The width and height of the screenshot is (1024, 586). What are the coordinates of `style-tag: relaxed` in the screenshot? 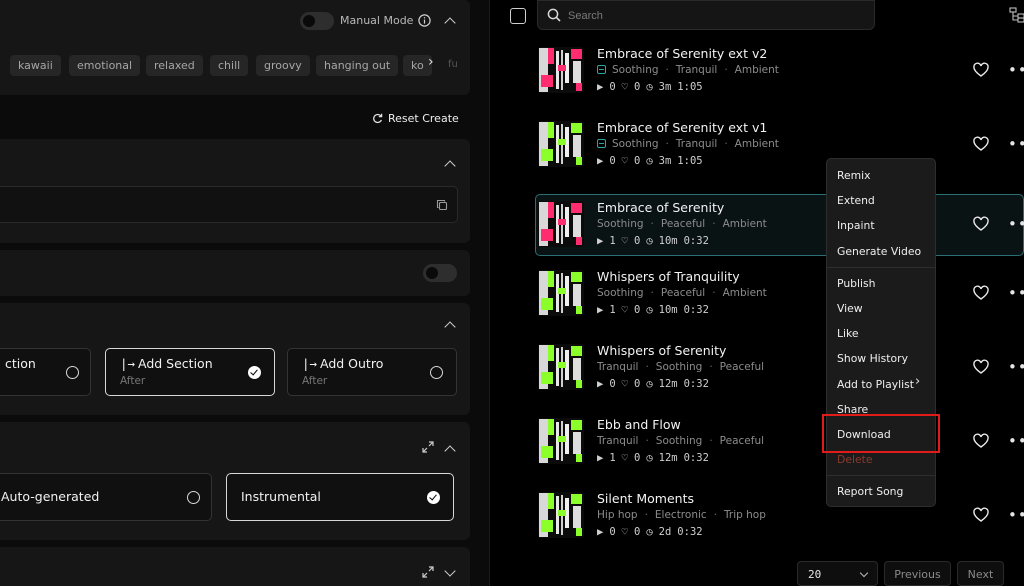 It's located at (174, 65).